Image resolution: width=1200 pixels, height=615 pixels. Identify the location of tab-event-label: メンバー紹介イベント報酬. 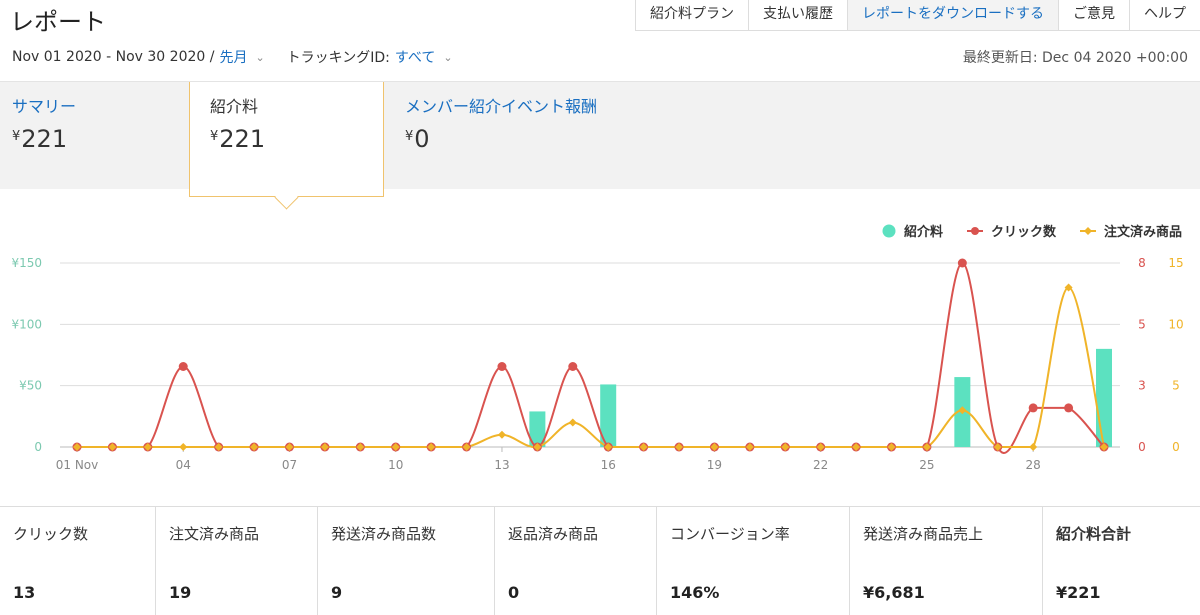
(501, 105).